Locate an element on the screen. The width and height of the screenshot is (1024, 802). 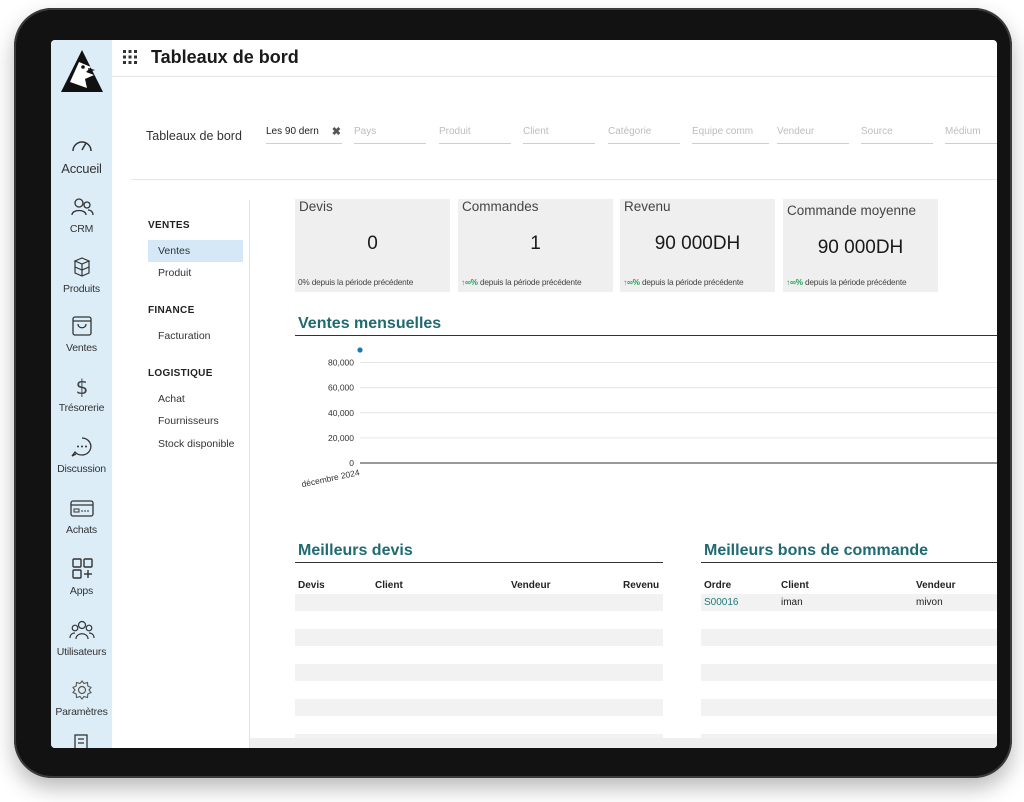
dollar-icon: $ is located at coordinates (81, 386).